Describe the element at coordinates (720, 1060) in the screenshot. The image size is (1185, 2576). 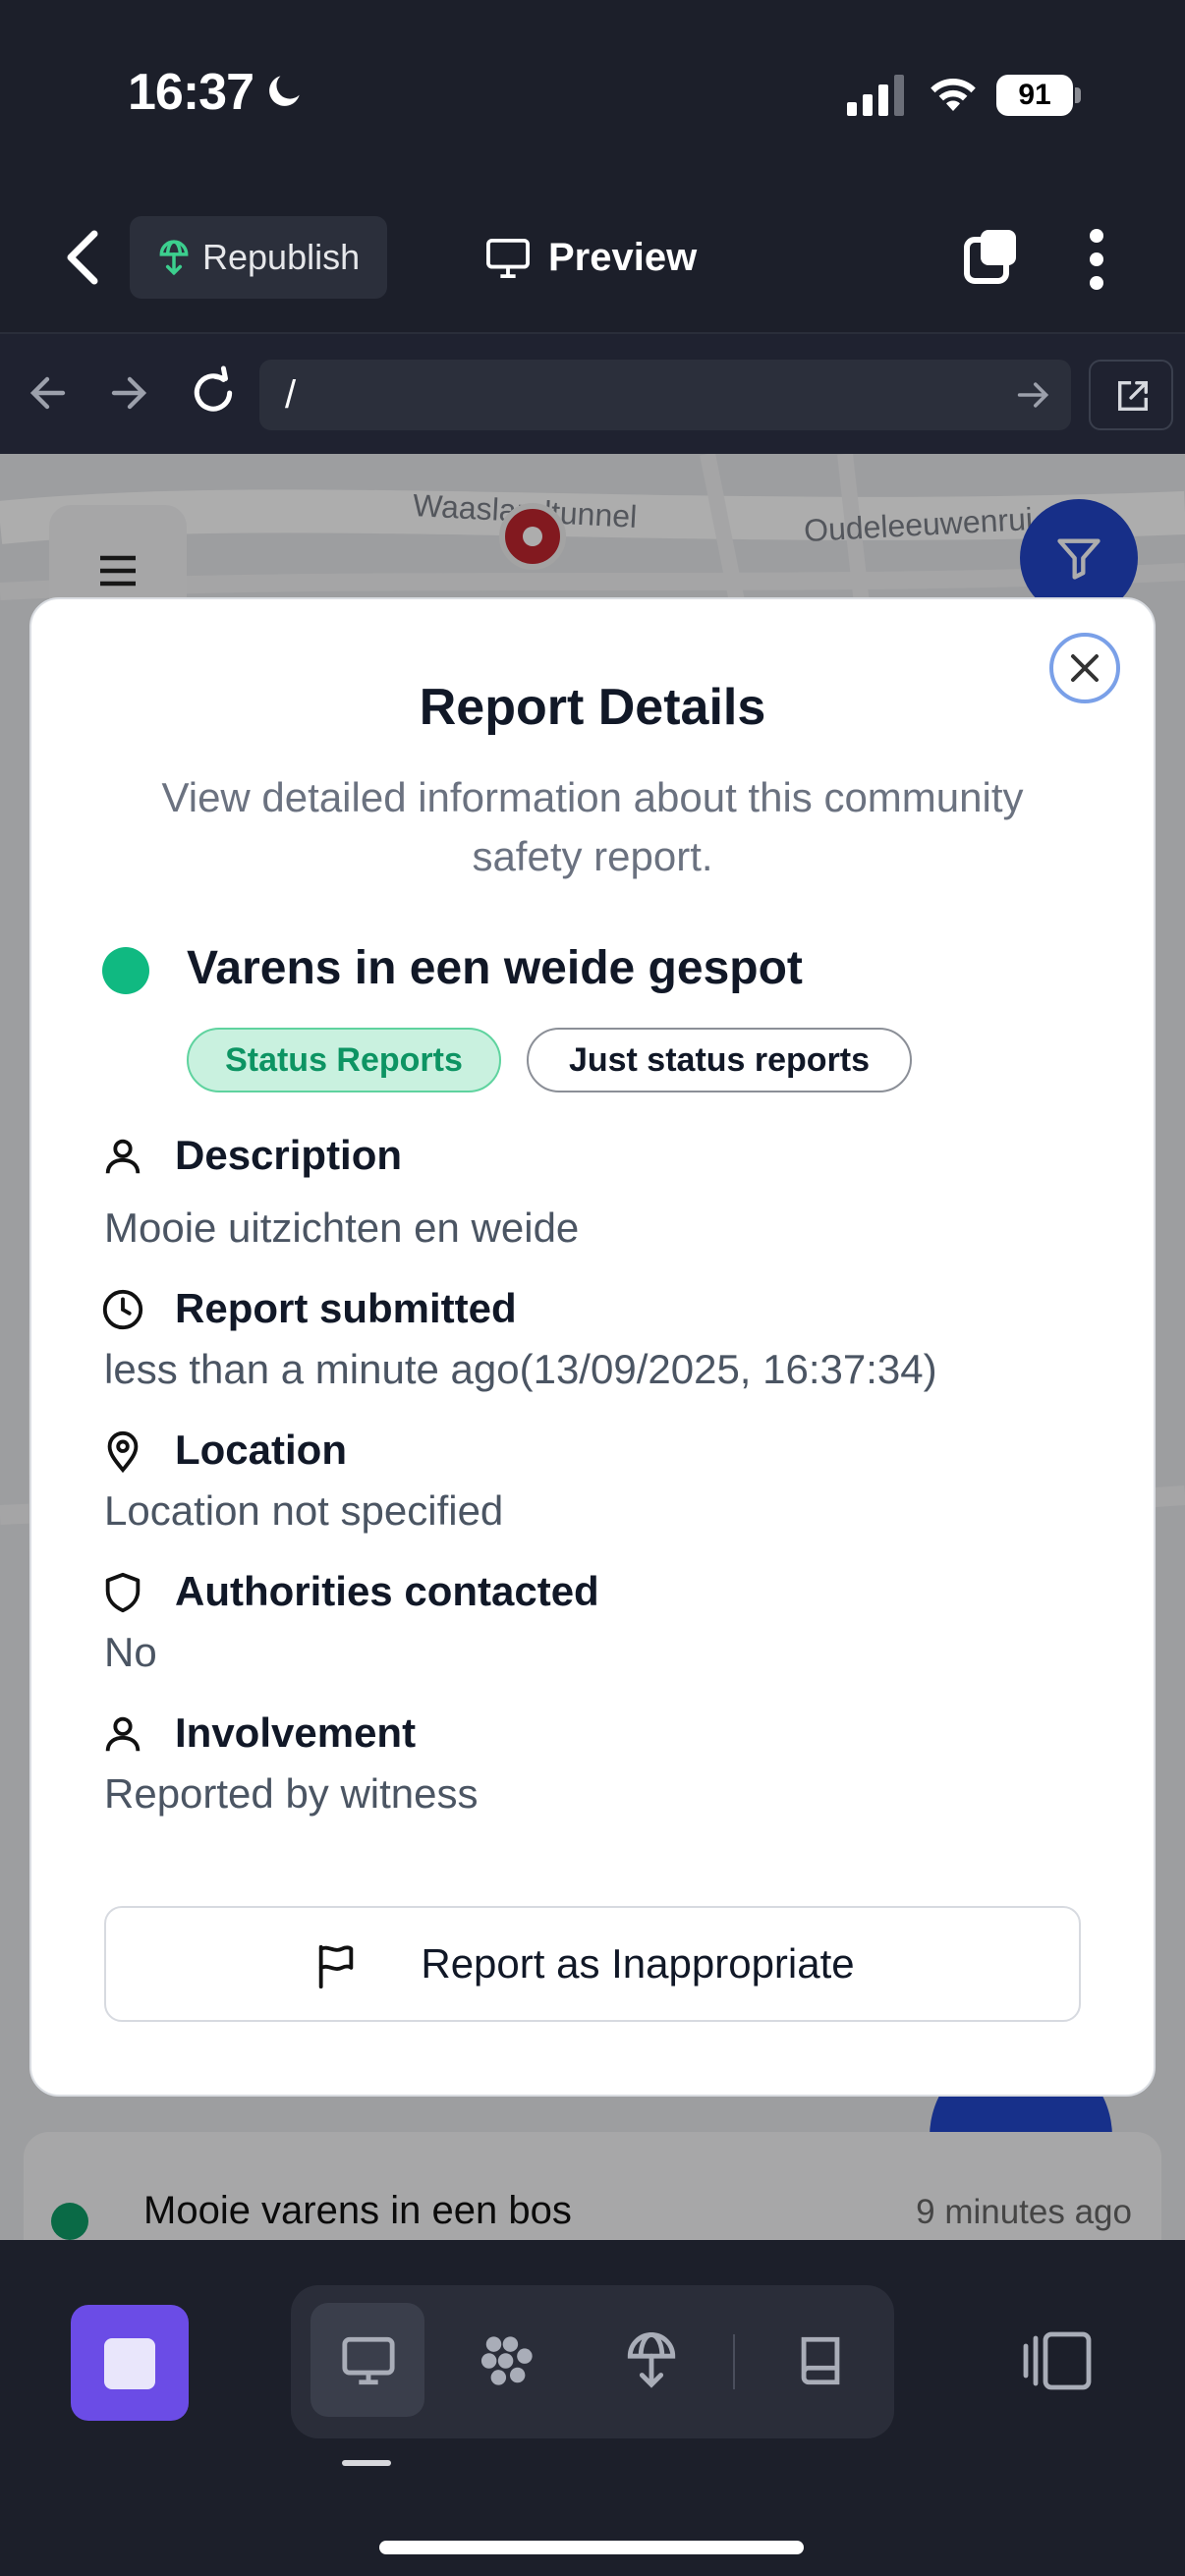
I see `subcategory-badge: Just status reports` at that location.